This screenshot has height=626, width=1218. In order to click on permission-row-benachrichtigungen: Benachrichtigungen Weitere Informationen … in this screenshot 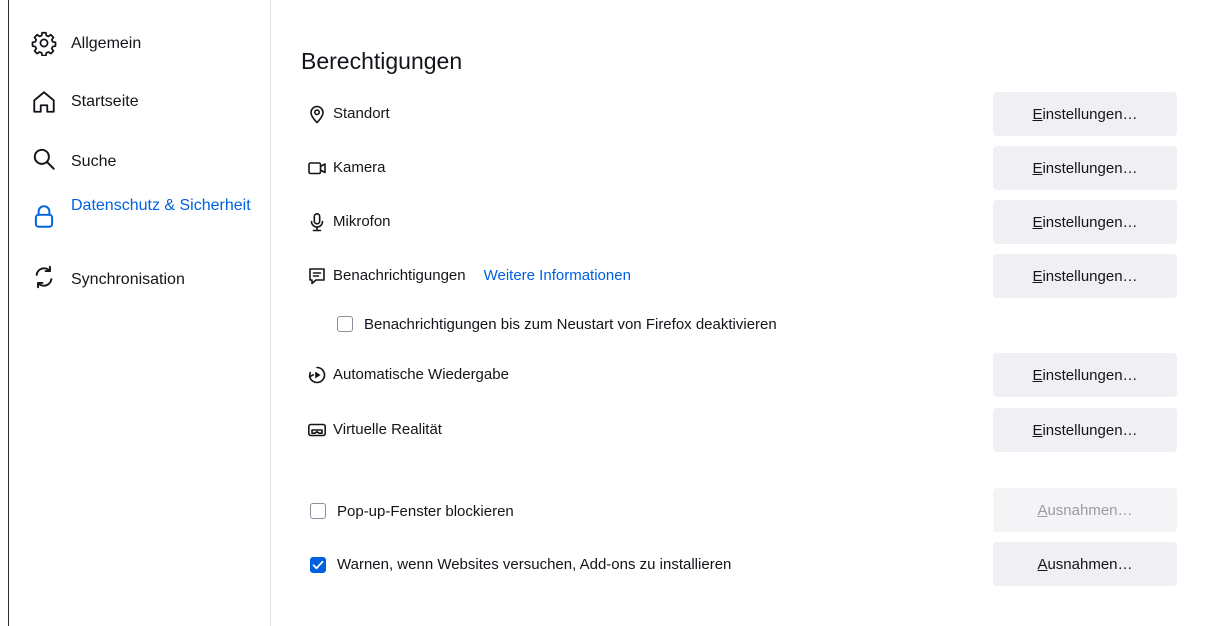, I will do `click(744, 276)`.